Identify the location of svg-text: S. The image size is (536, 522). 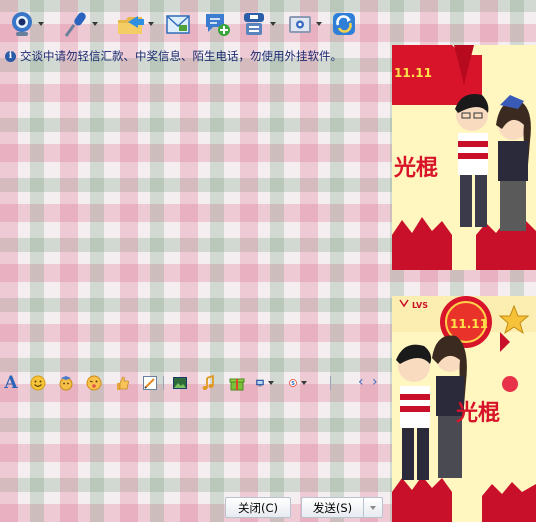
(293, 384).